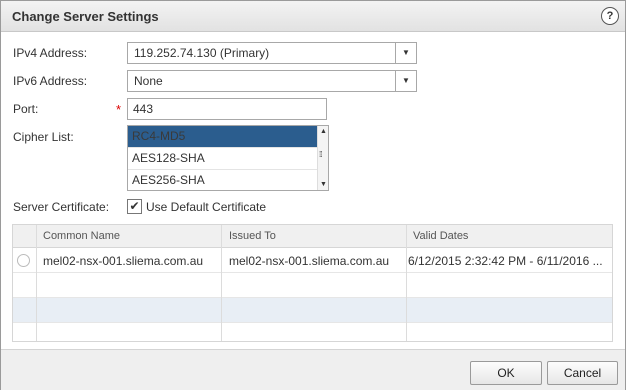 This screenshot has height=390, width=626. Describe the element at coordinates (50, 81) in the screenshot. I see `ipv6-label: IPv6 Address:` at that location.